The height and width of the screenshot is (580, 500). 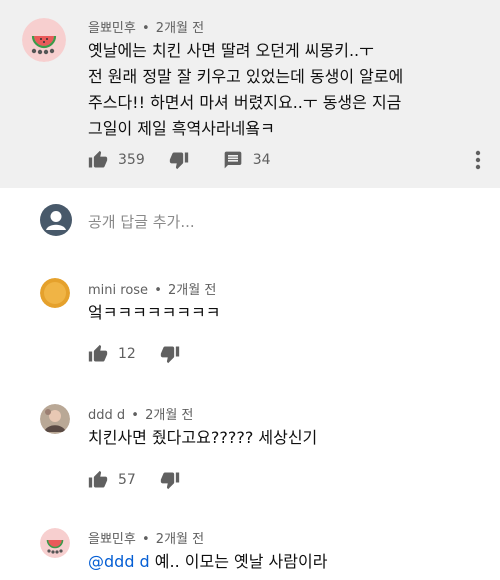 What do you see at coordinates (233, 160) in the screenshot?
I see `reply-comment-icon` at bounding box center [233, 160].